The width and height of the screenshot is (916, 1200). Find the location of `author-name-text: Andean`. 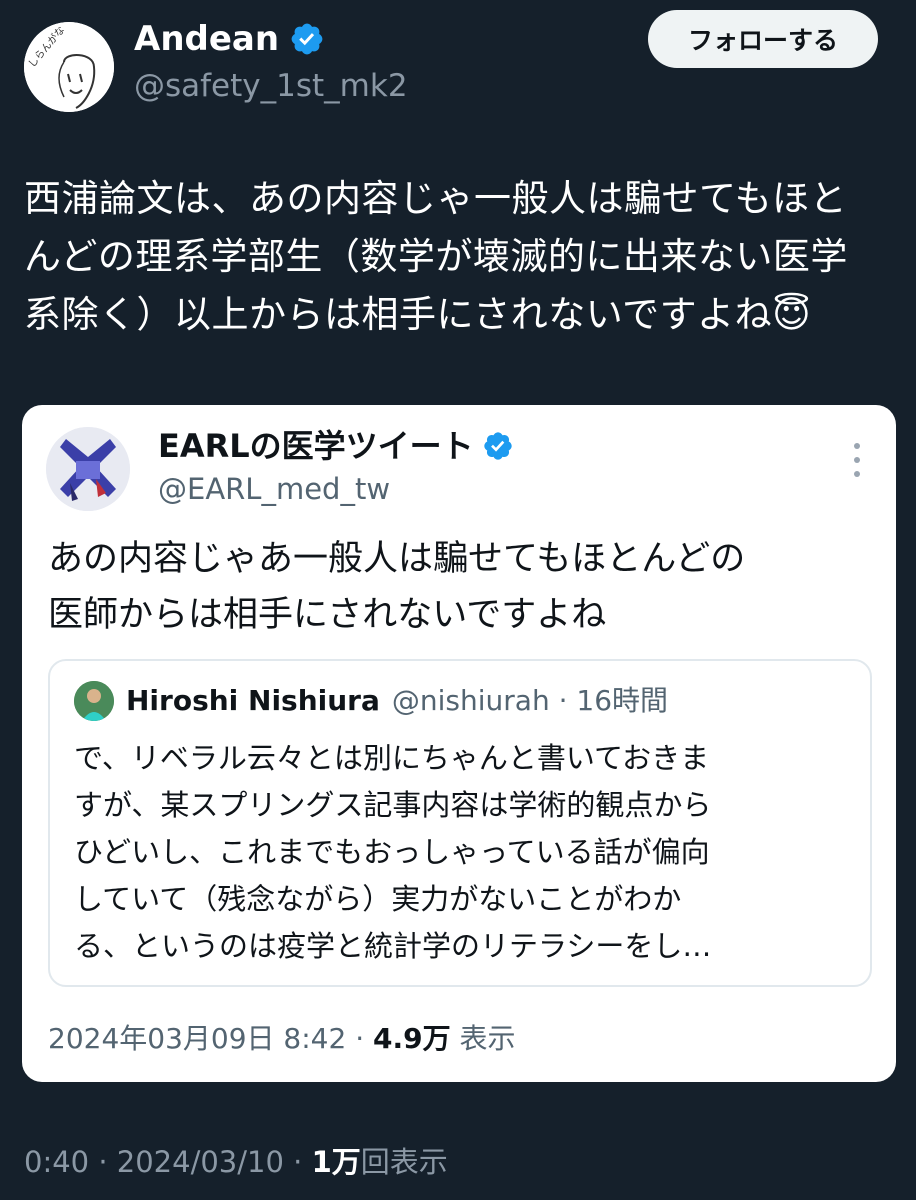

author-name-text: Andean is located at coordinates (207, 39).